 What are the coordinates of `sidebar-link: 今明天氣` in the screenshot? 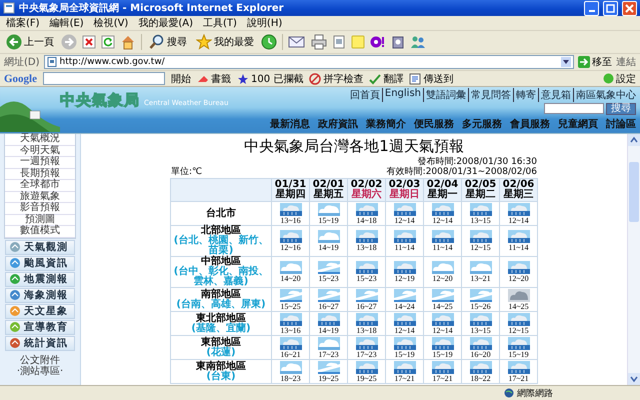 It's located at (40, 151).